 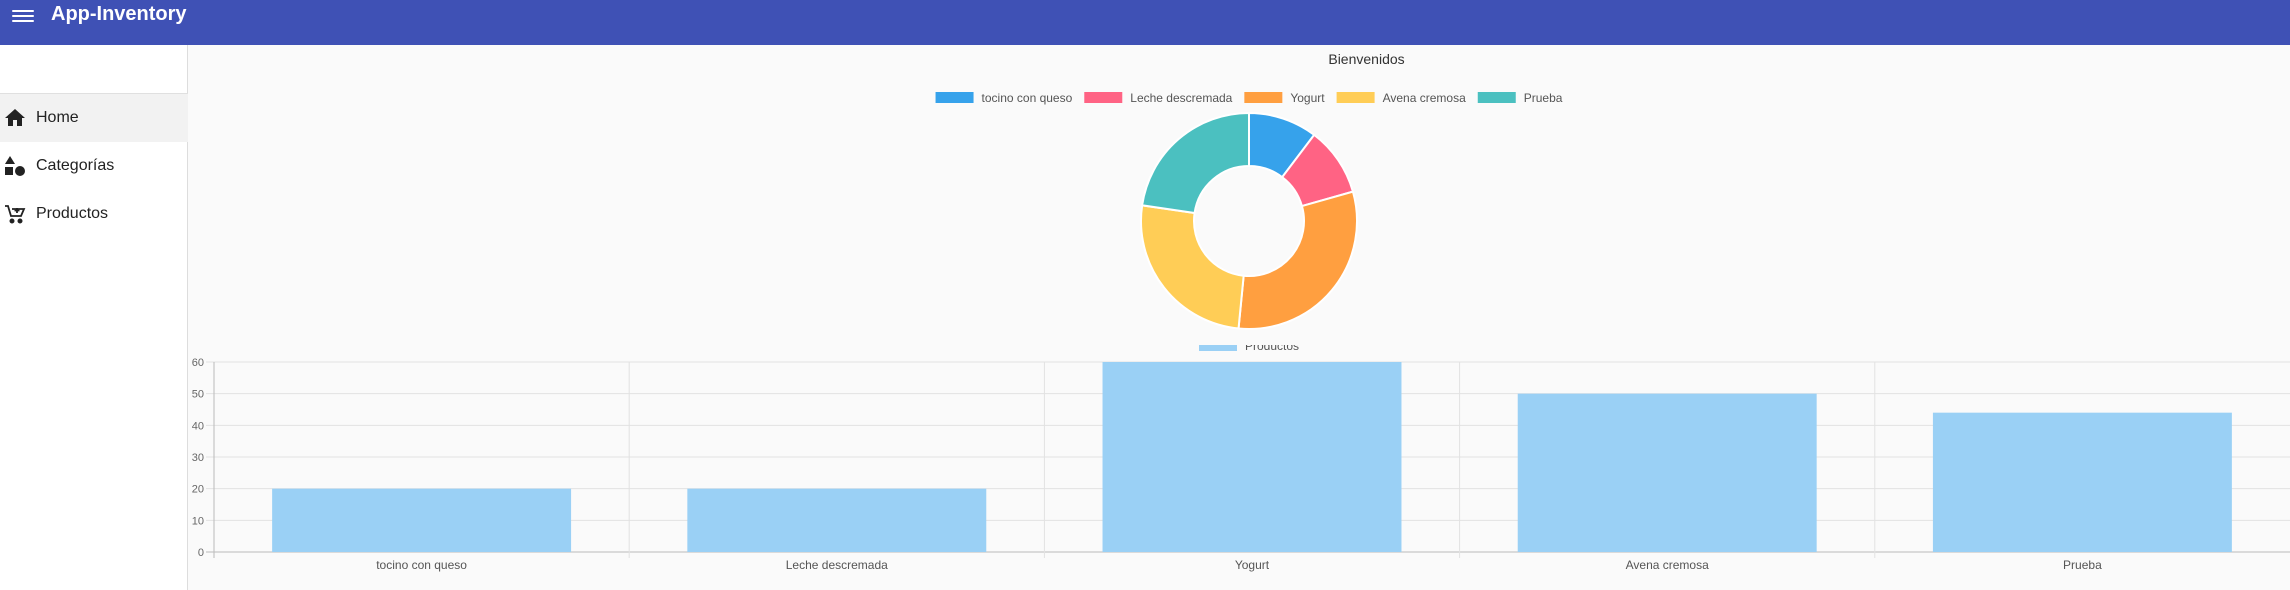 I want to click on sidebar-item-label: Productos, so click(x=72, y=213).